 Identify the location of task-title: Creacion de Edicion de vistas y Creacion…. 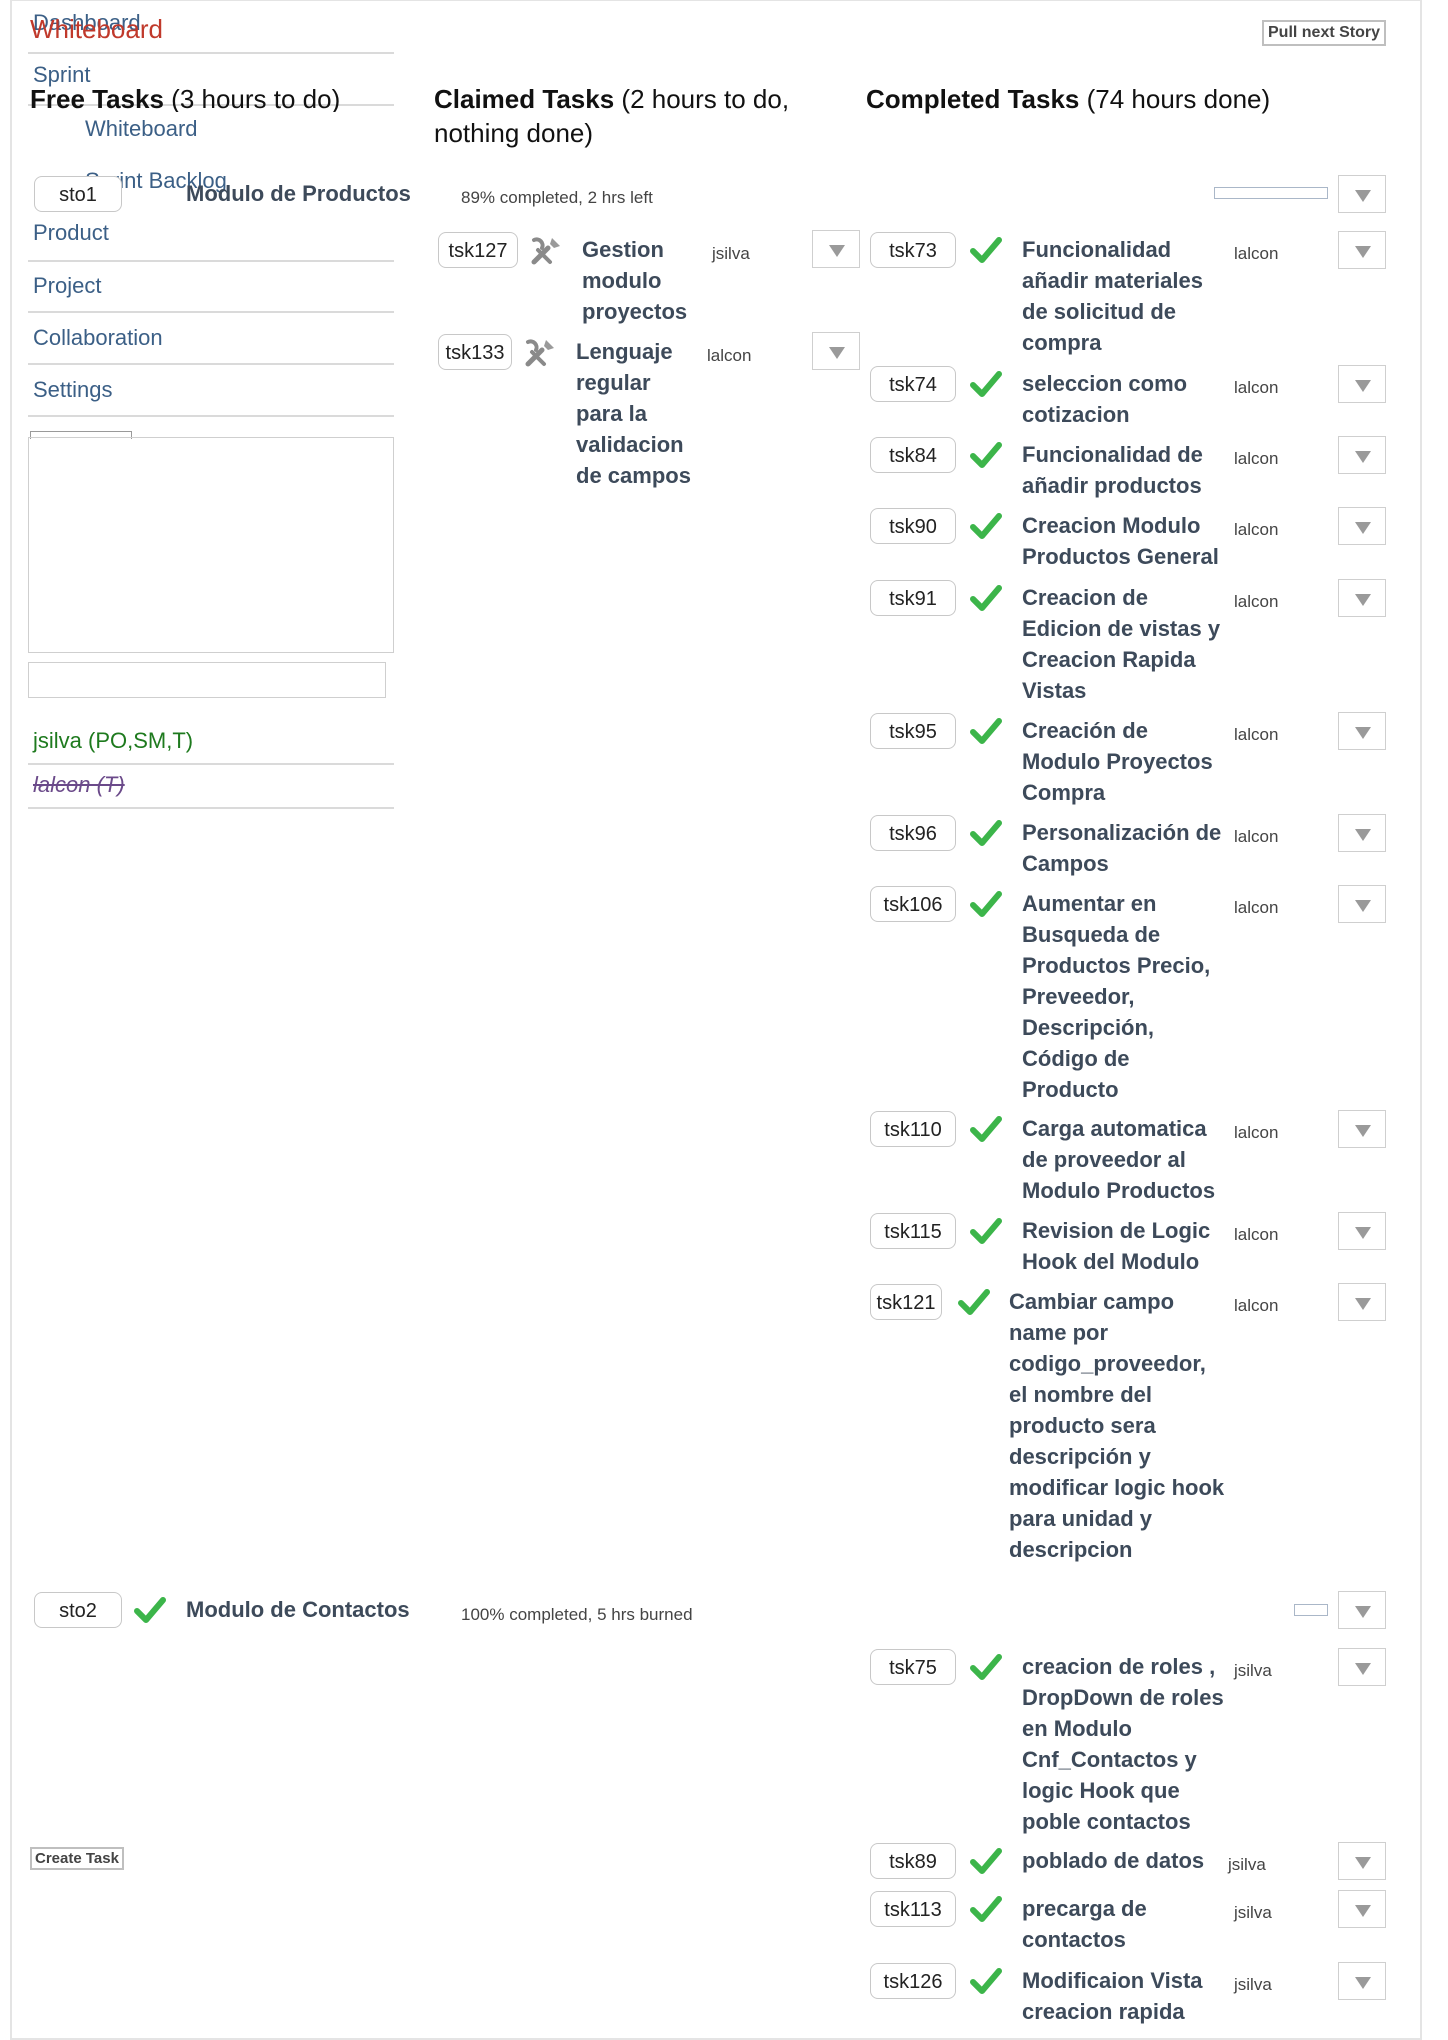
(1126, 644).